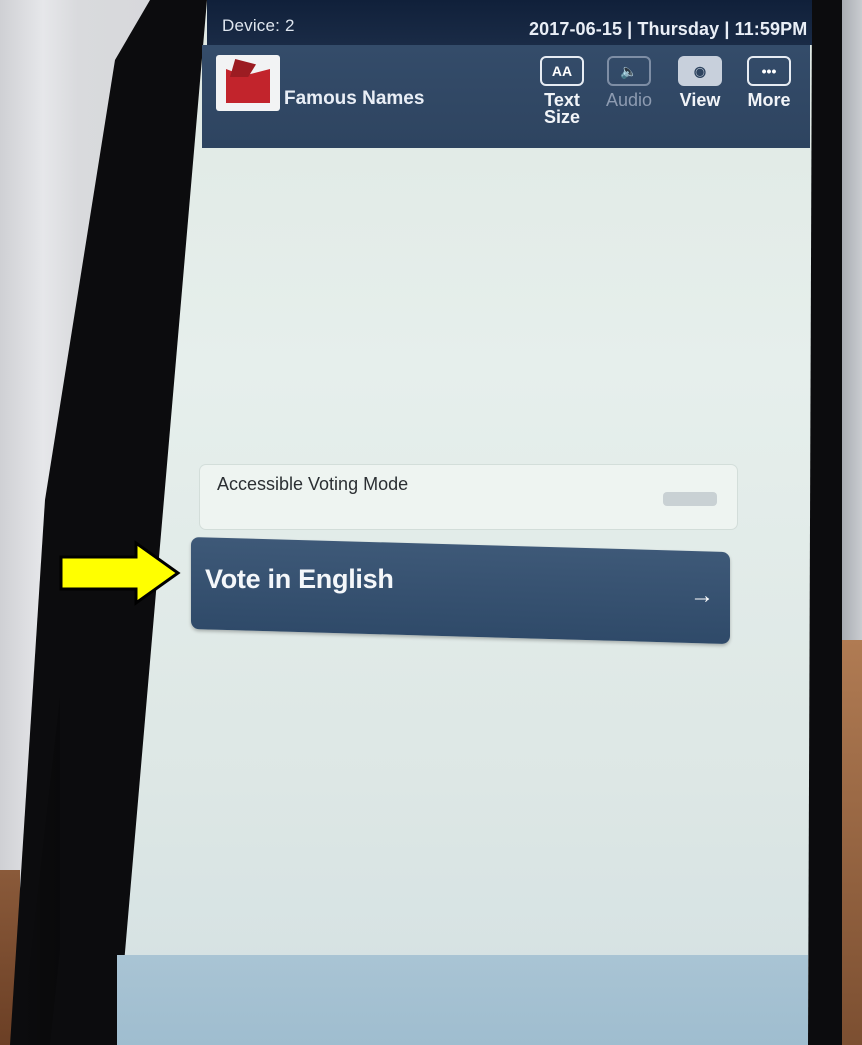 The image size is (862, 1045). I want to click on view-button: ◉ View, so click(700, 82).